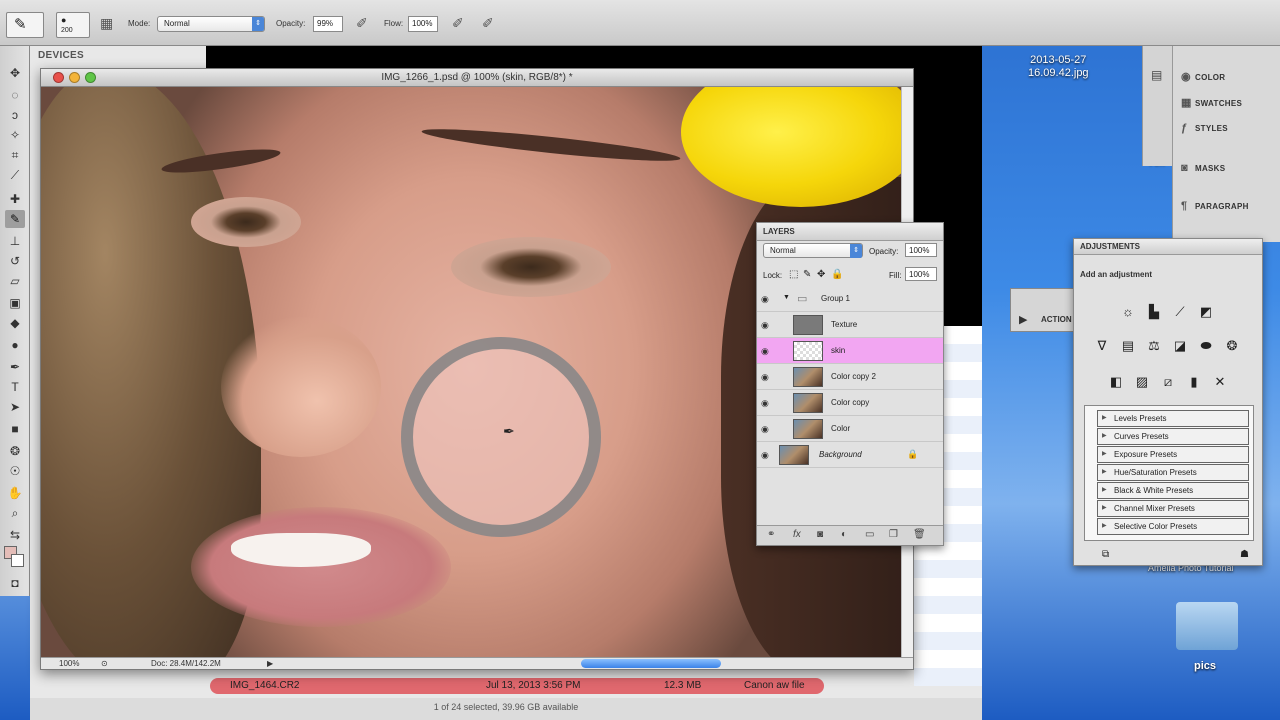 This screenshot has height=720, width=1280. I want to click on lock-pixels-icon: ✎, so click(807, 274).